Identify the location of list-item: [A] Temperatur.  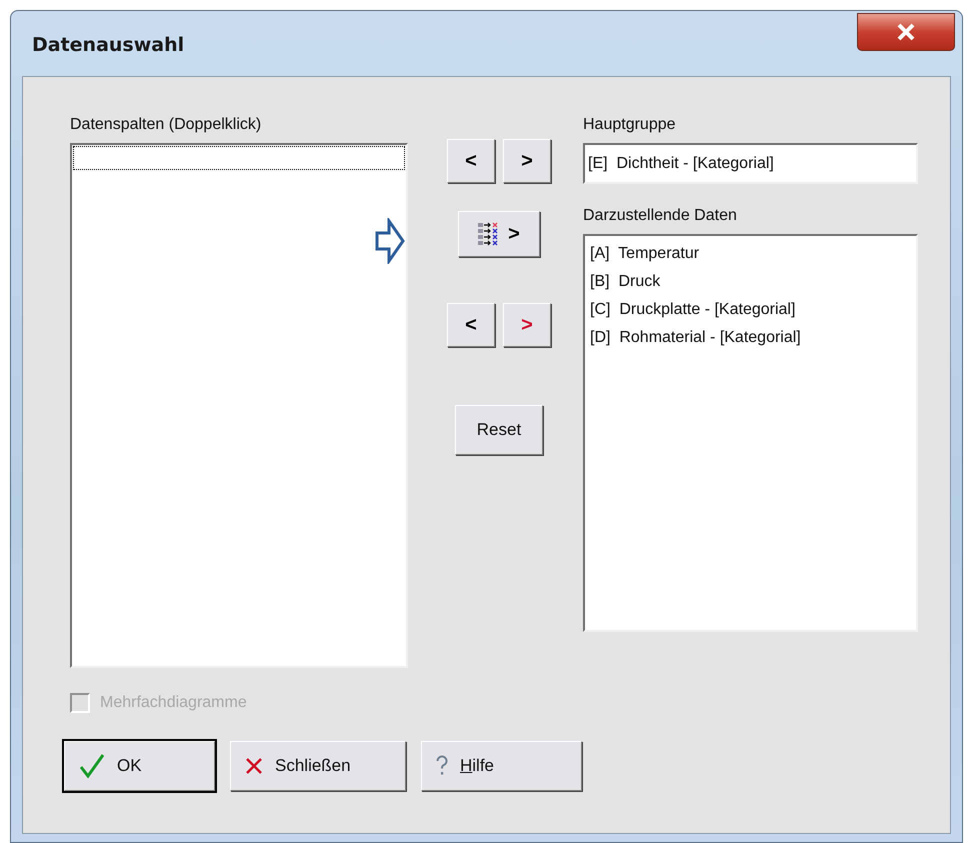
(750, 254).